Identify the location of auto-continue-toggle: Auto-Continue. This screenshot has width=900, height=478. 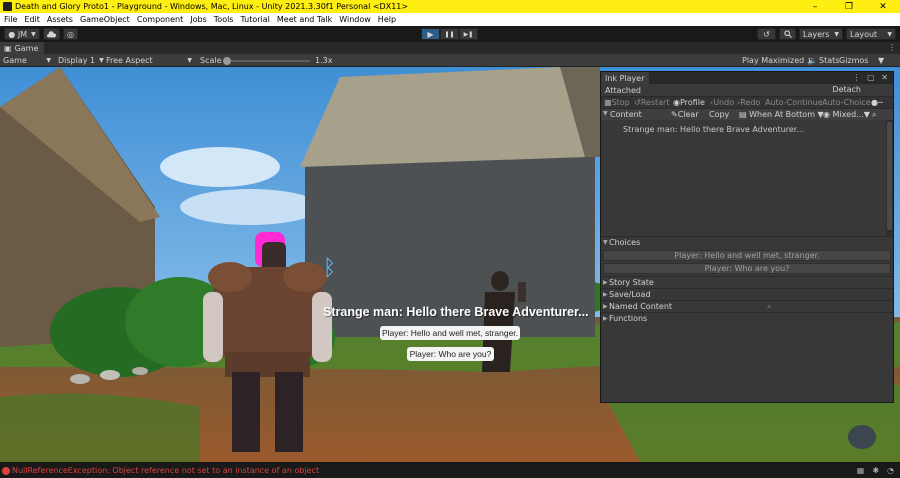
(794, 102).